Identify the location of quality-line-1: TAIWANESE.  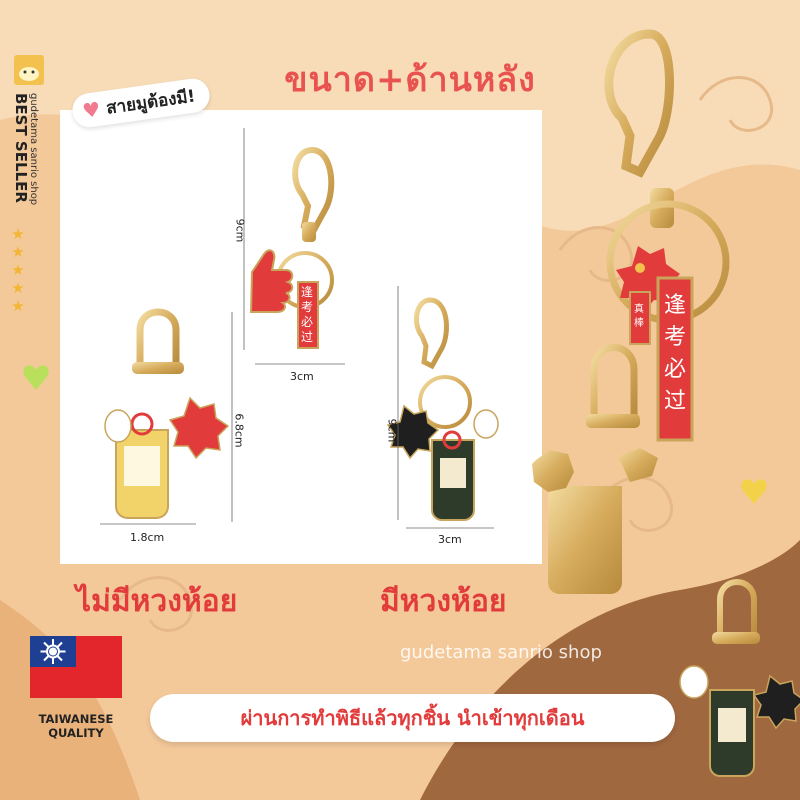
(76, 719).